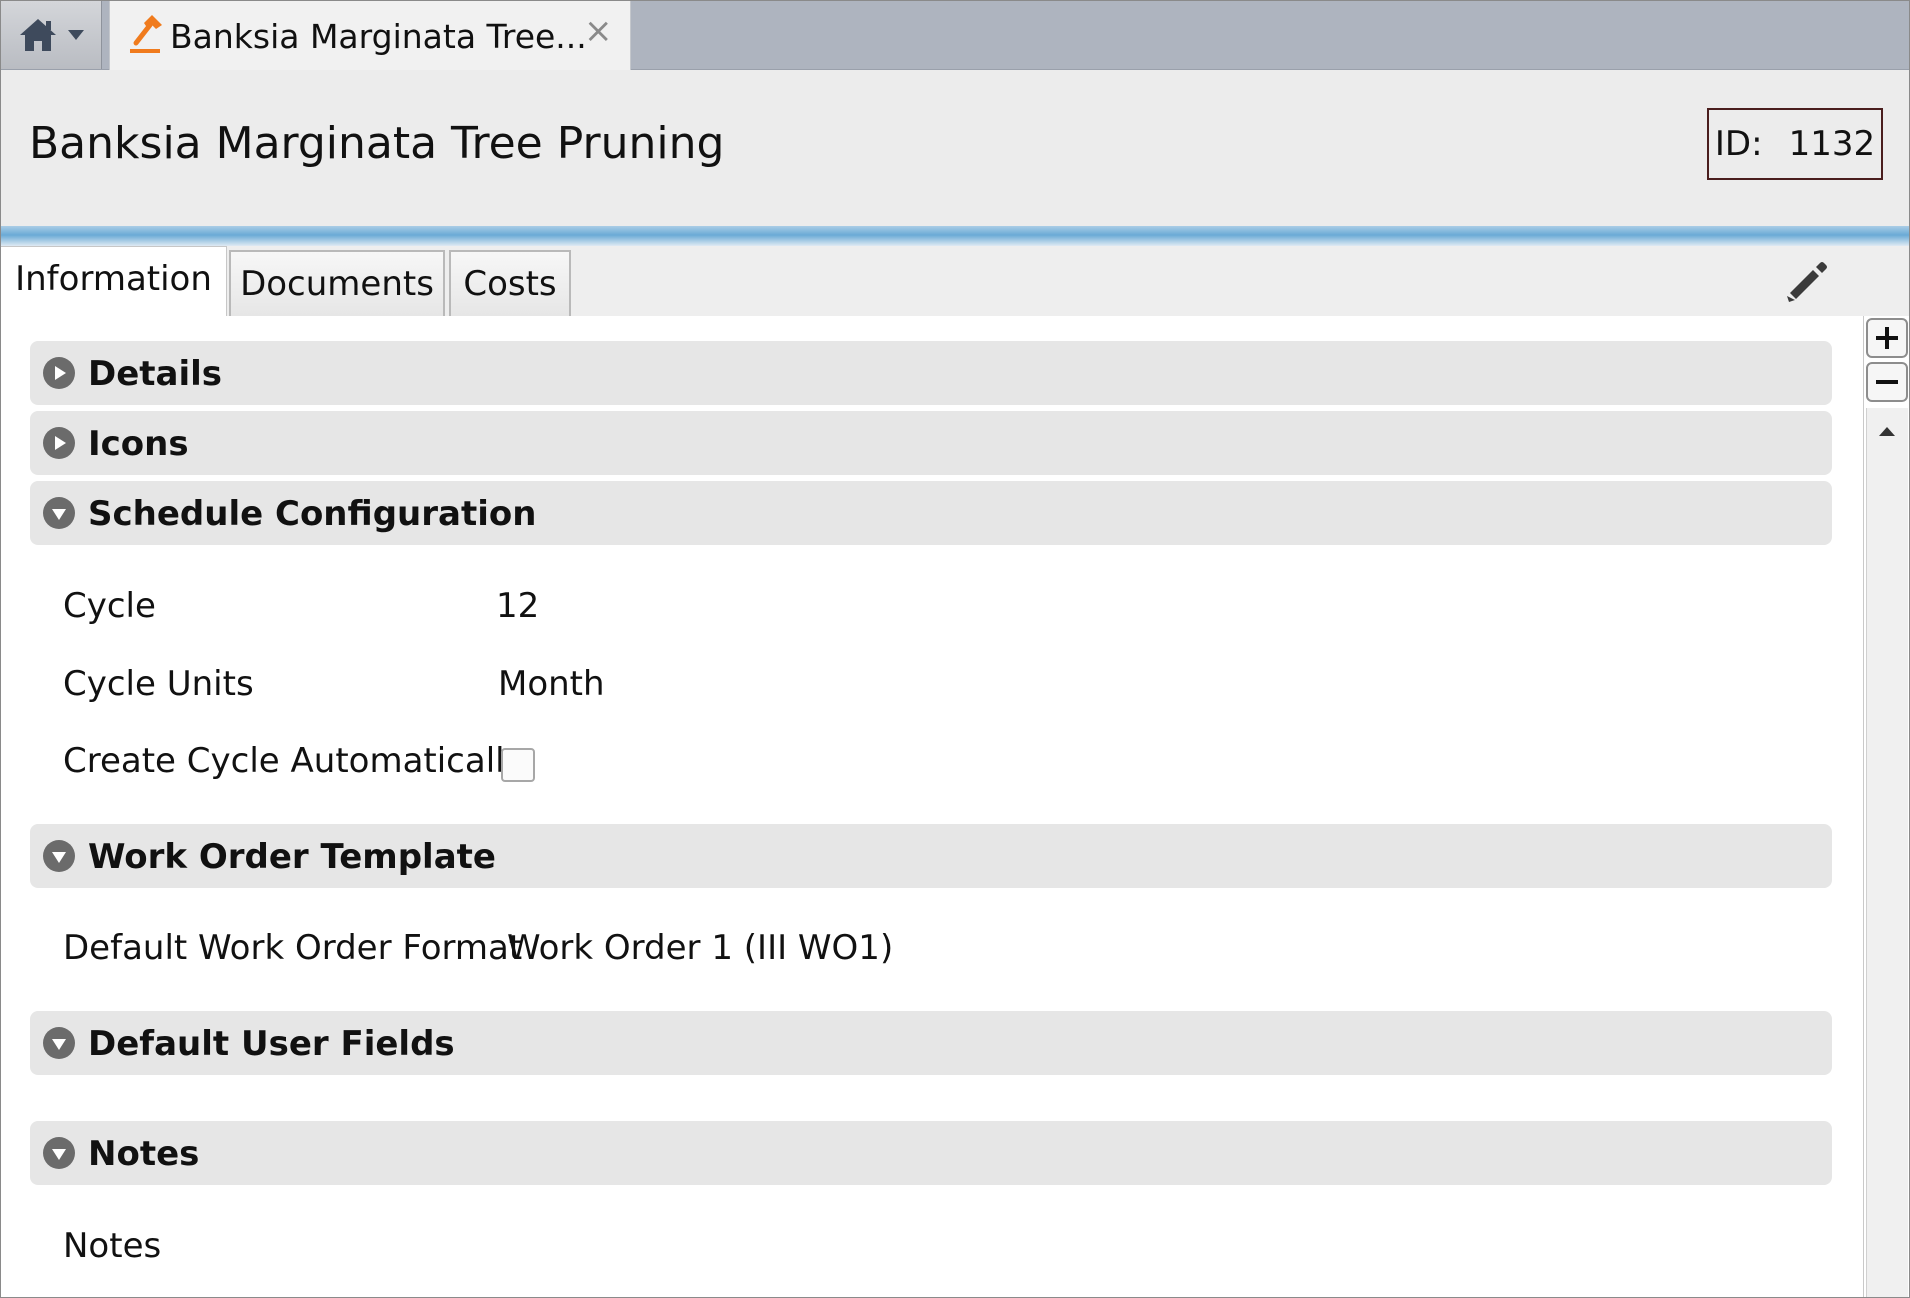  What do you see at coordinates (113, 278) in the screenshot?
I see `tab-information-label: Information` at bounding box center [113, 278].